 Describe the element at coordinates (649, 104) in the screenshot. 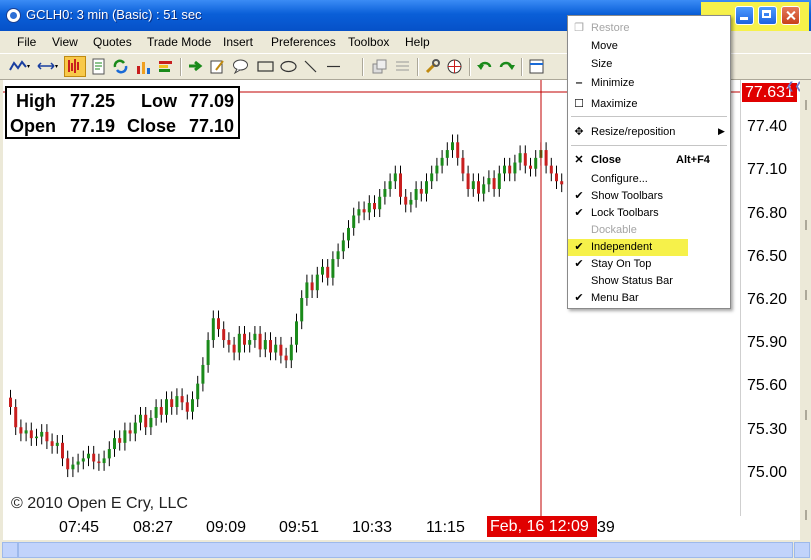

I see `menu-item-maximize: ☐ Maximize` at that location.